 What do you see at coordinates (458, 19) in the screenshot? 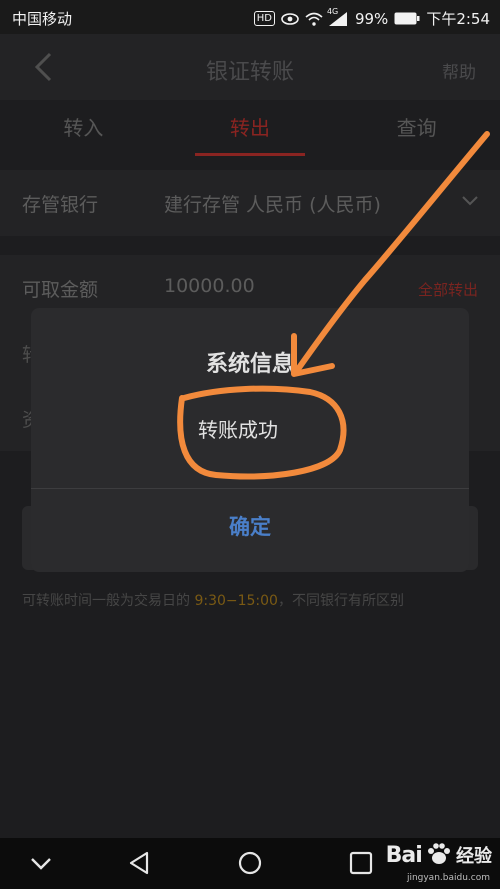
I see `clock: 下午2:54` at bounding box center [458, 19].